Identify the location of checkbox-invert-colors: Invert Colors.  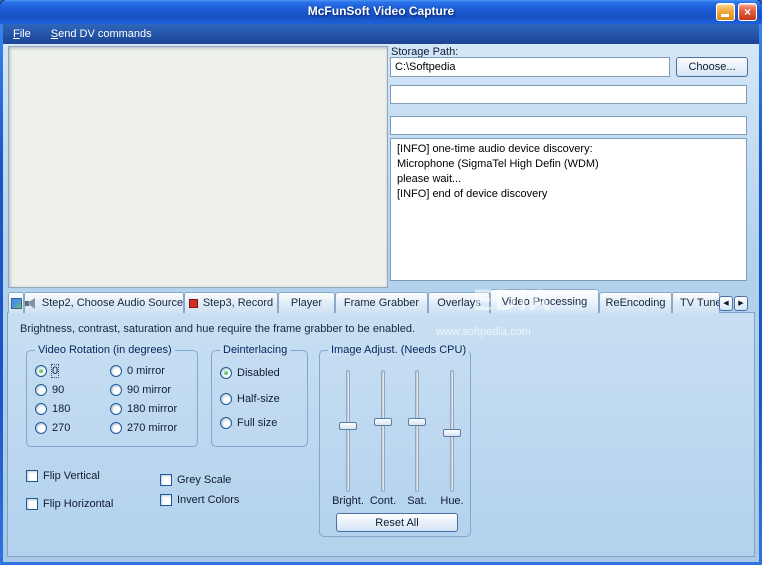
(199, 500).